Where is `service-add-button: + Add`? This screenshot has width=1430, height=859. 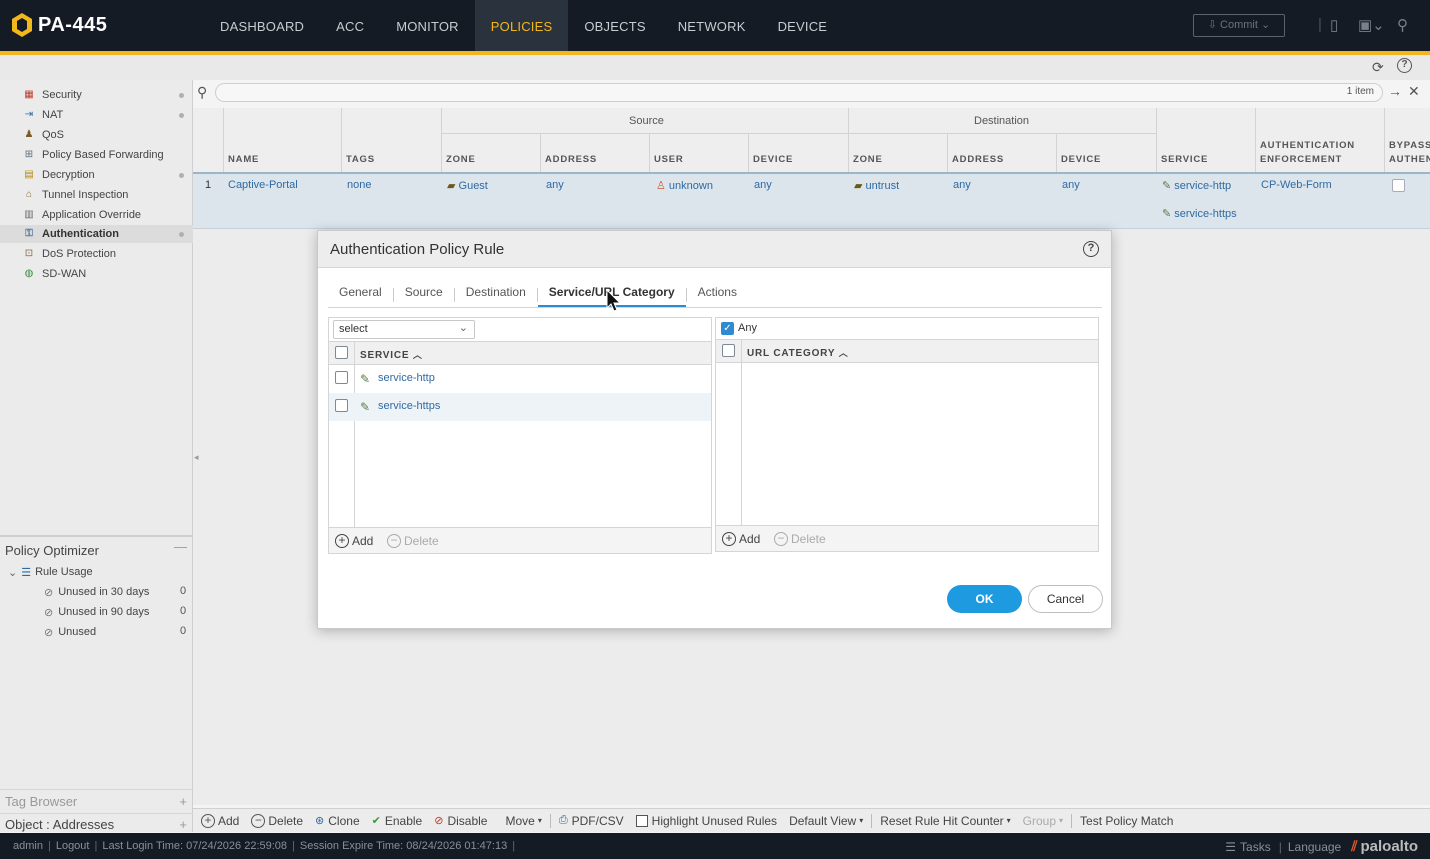
service-add-button: + Add is located at coordinates (354, 541).